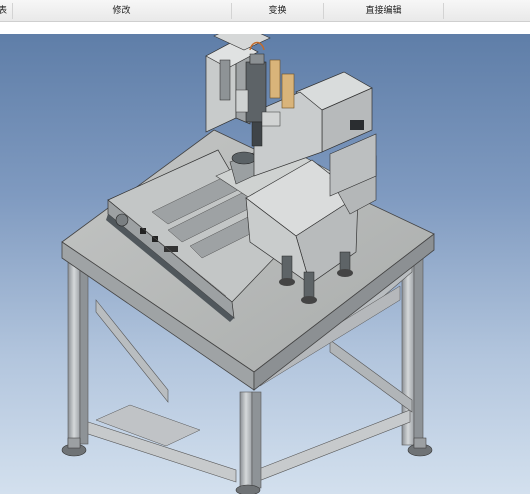  What do you see at coordinates (121, 11) in the screenshot?
I see `tab-modify: 修改` at bounding box center [121, 11].